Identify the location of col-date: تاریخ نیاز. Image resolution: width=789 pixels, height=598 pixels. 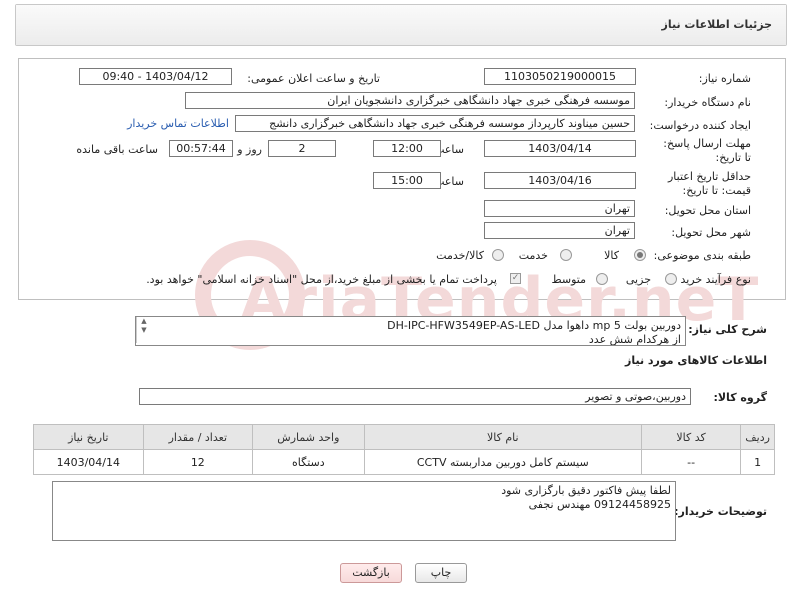
(88, 437).